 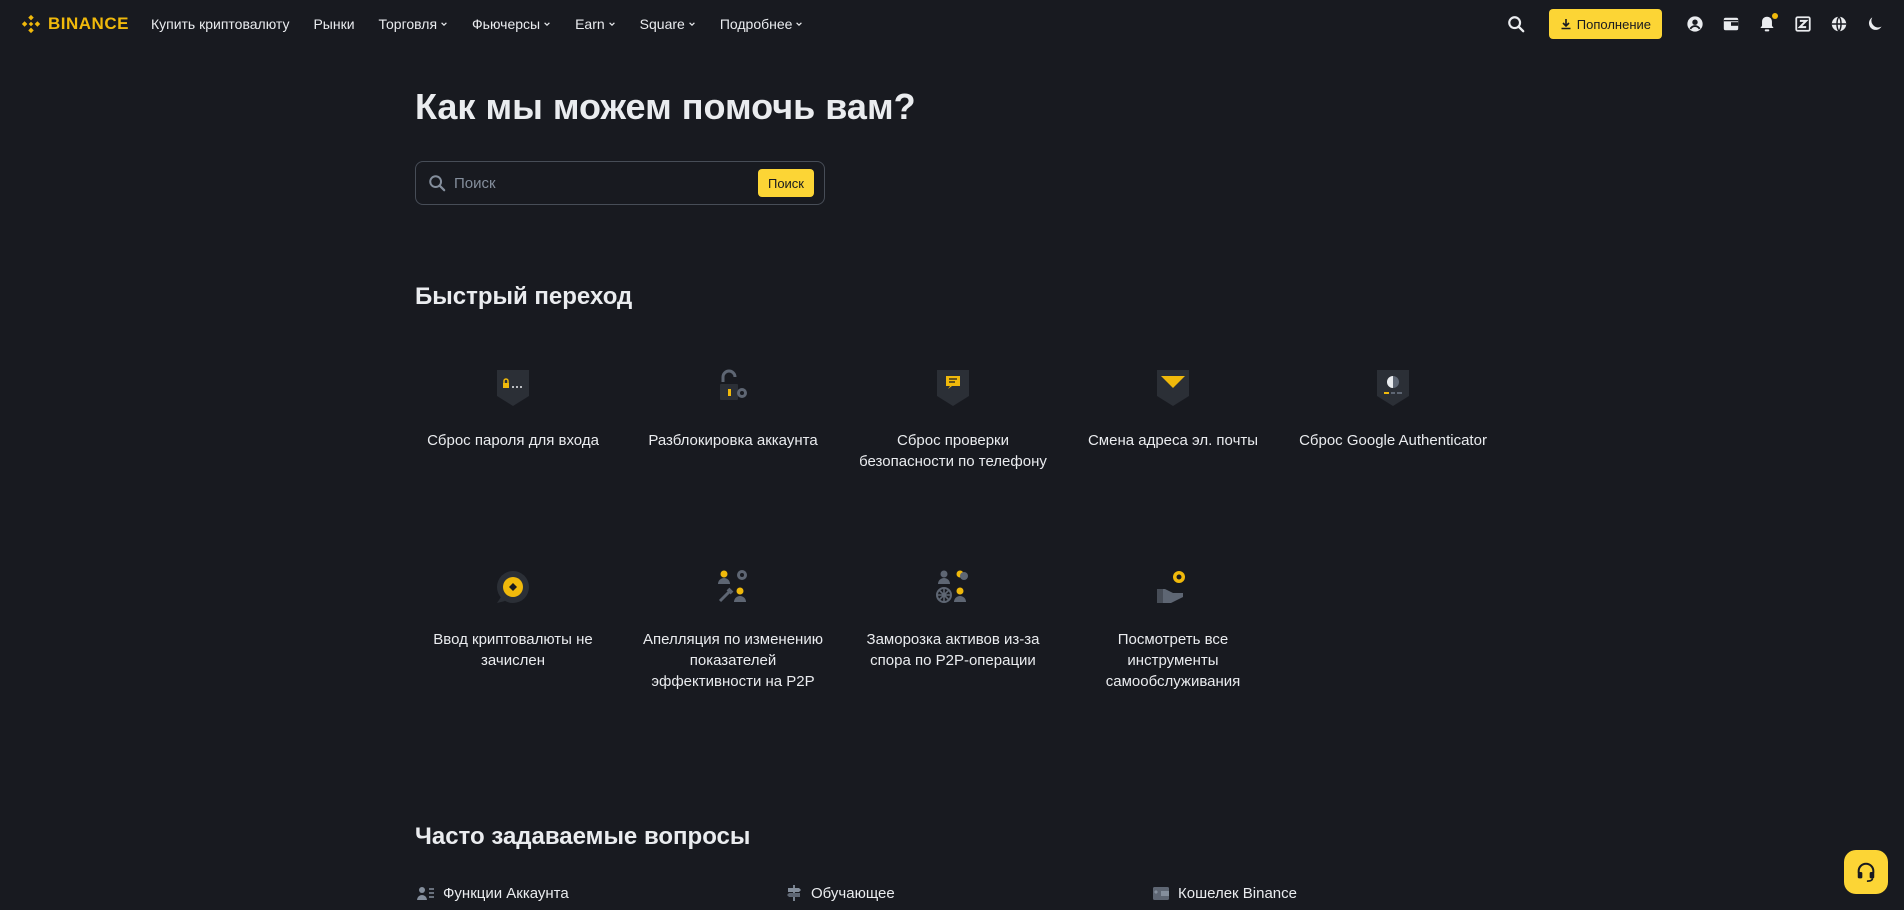 What do you see at coordinates (733, 440) in the screenshot?
I see `quick-link-label: Разблокировка аккаунта` at bounding box center [733, 440].